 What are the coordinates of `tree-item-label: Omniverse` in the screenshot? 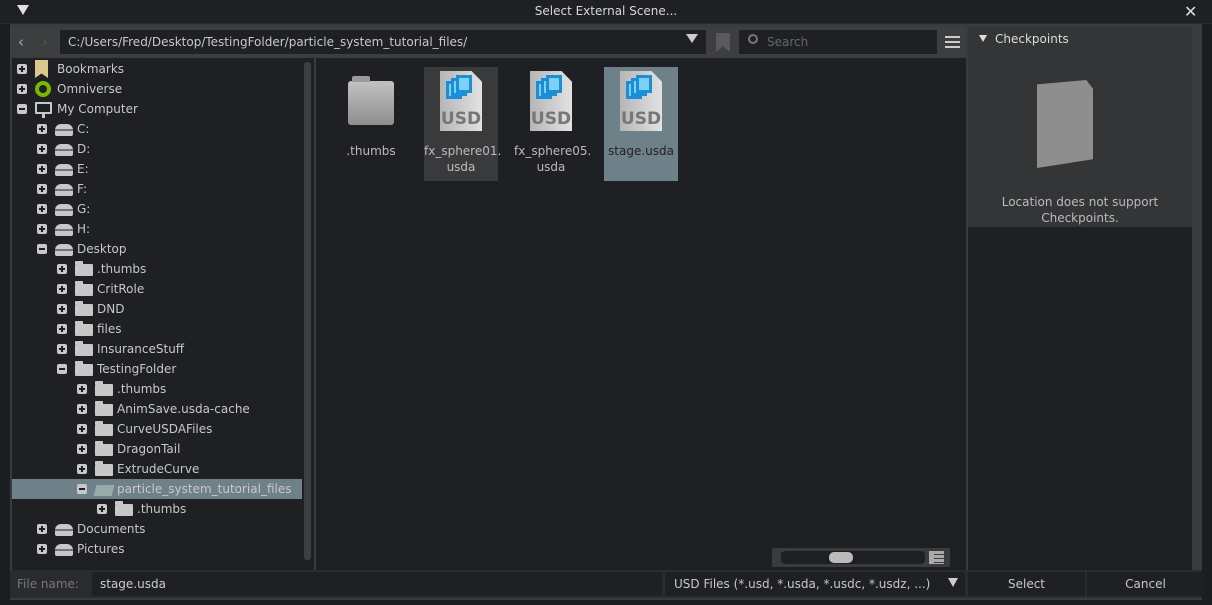 It's located at (90, 89).